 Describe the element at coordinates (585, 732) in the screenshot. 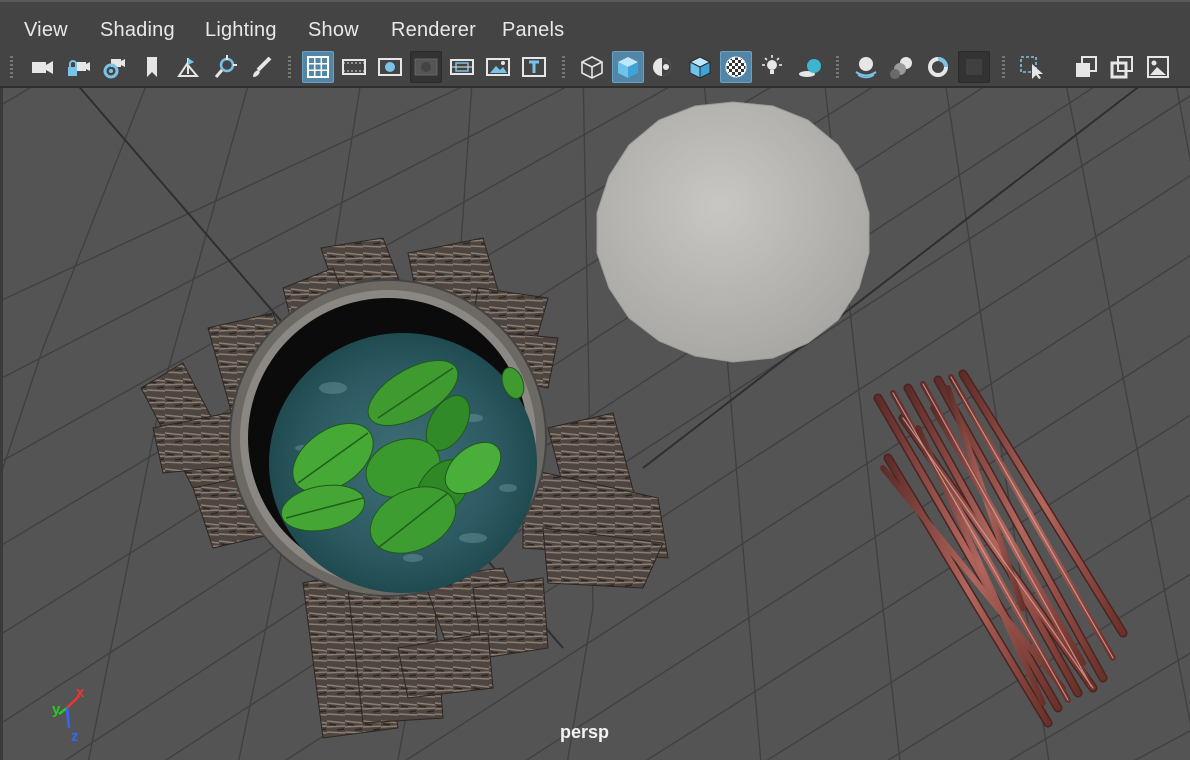

I see `camera-name-label: persp` at that location.